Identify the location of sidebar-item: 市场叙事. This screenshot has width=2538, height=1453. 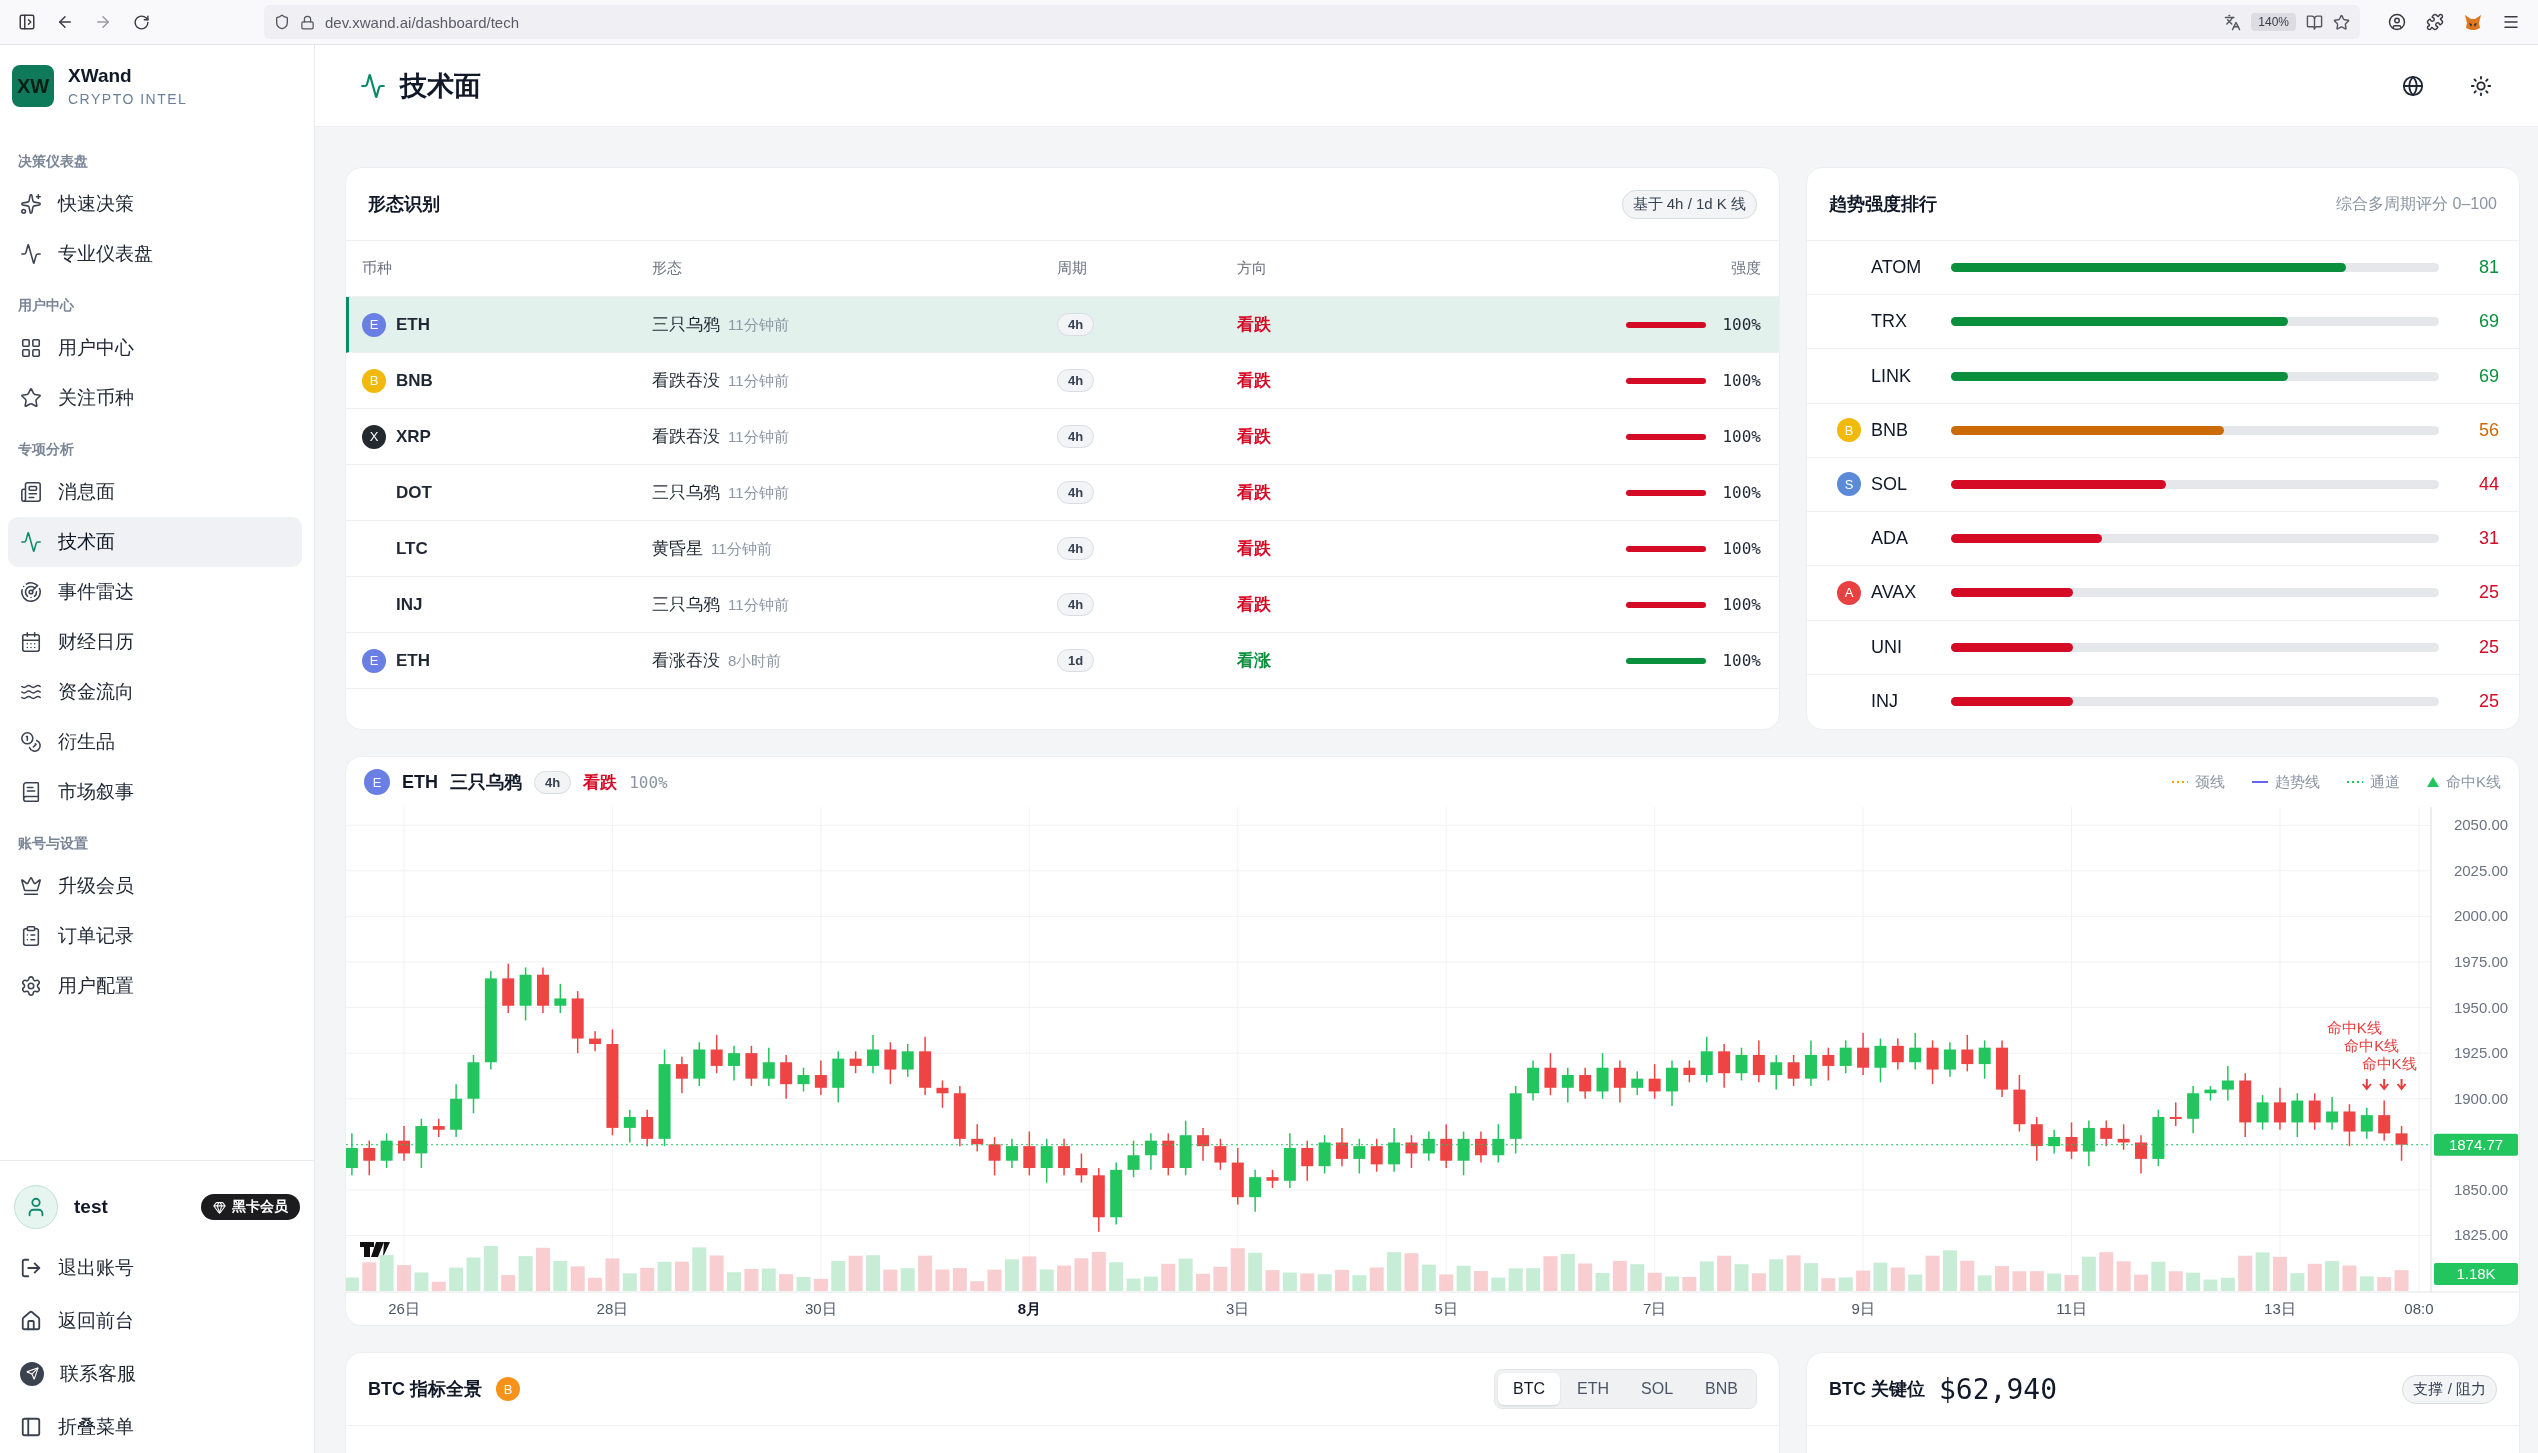
(155, 792).